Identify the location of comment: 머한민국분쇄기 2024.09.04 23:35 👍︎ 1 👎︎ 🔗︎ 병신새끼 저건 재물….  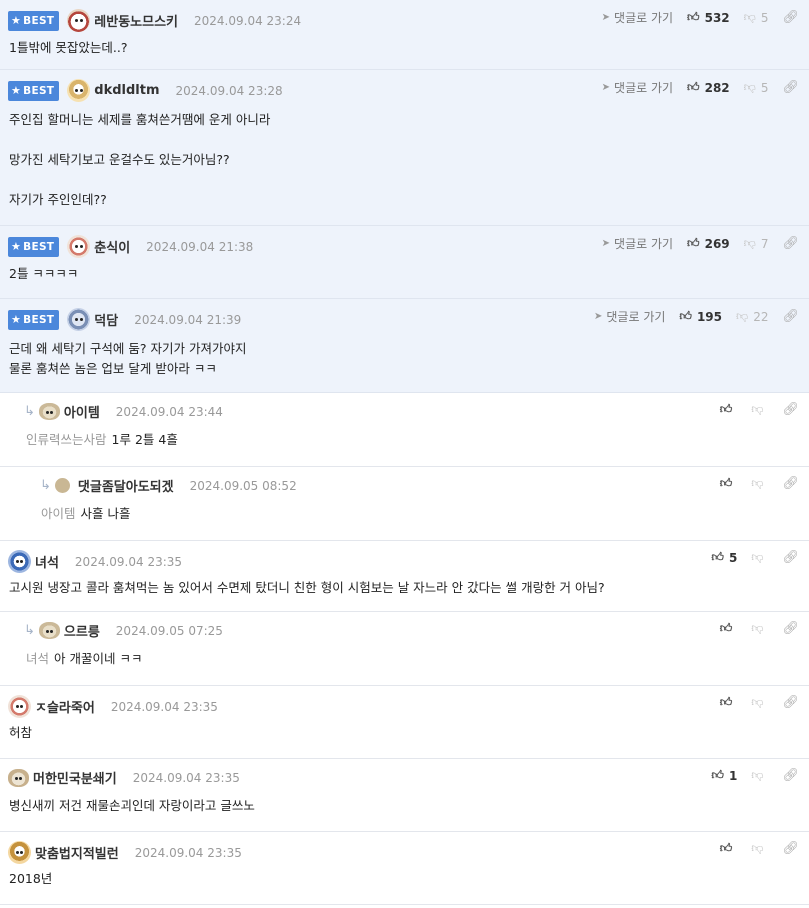
(404, 795).